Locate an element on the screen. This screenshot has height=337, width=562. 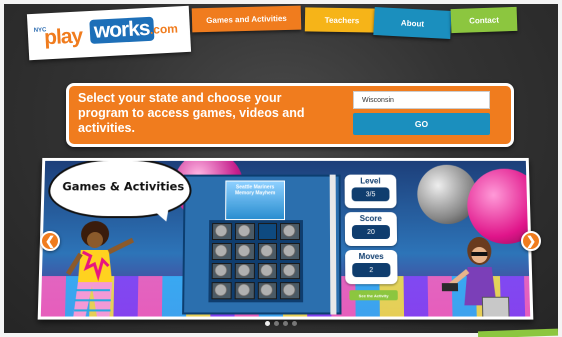
chevron-right-icon: ❯ is located at coordinates (531, 241).